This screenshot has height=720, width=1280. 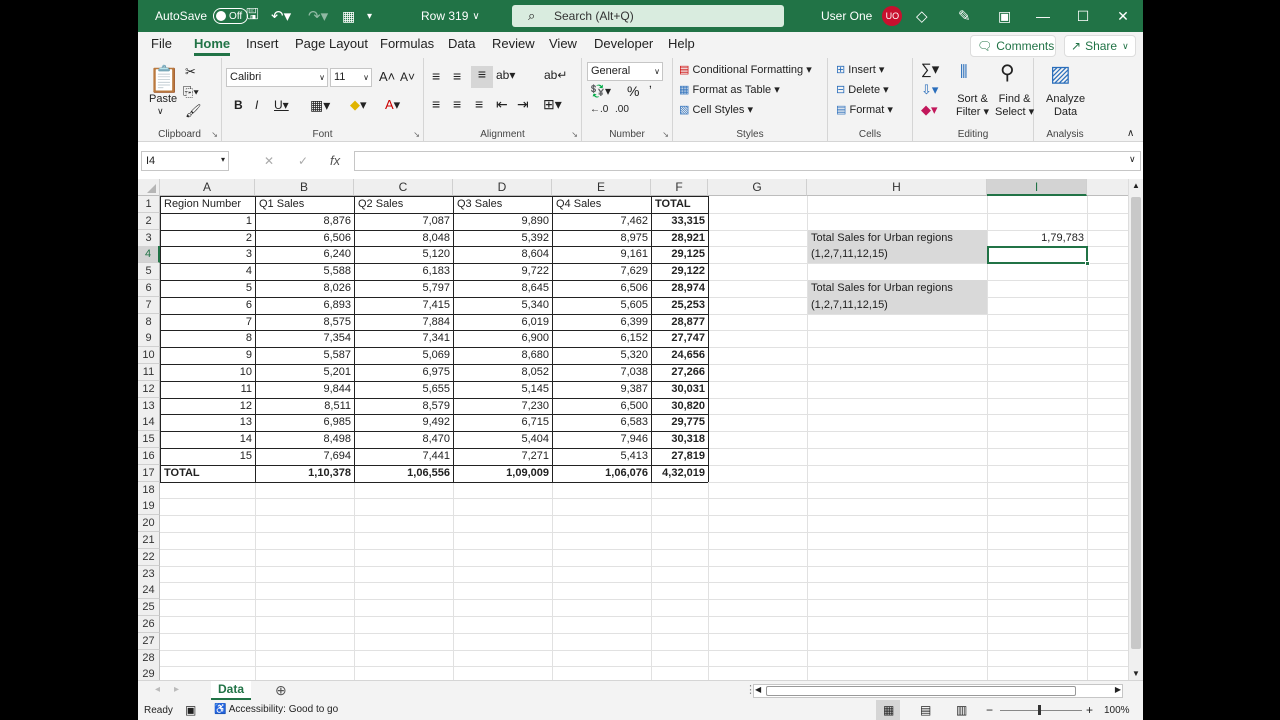 I want to click on table-cell: 6,500, so click(x=602, y=406).